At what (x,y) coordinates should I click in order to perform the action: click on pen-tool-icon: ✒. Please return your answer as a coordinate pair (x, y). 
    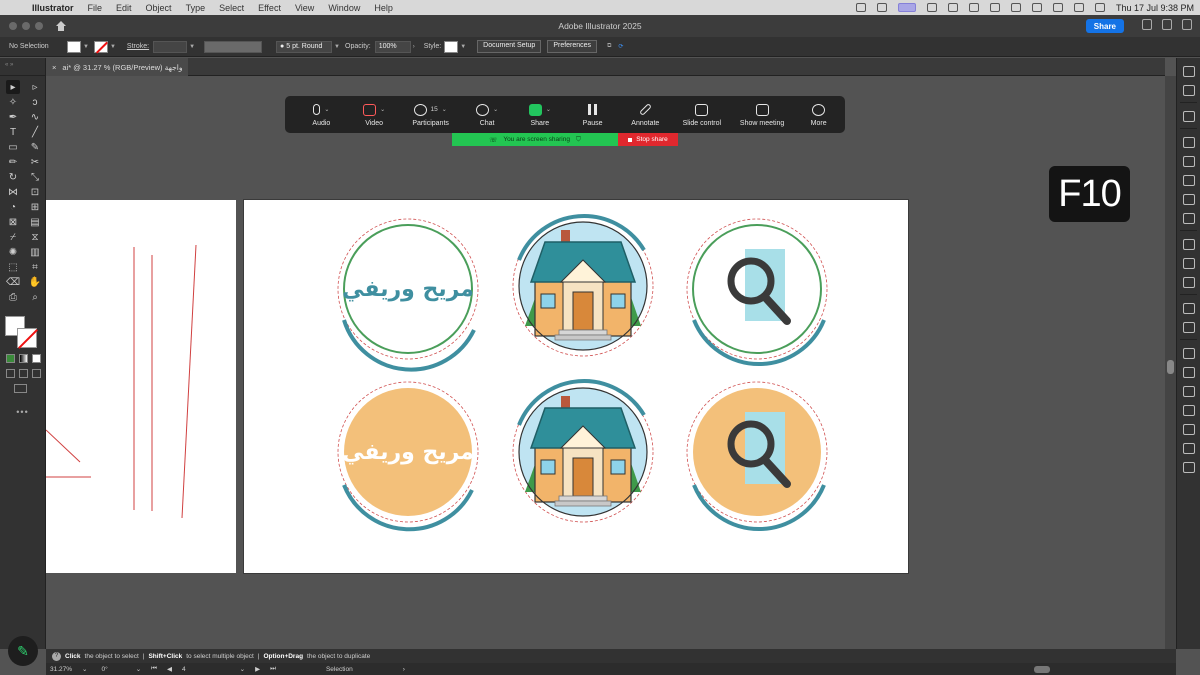
    Looking at the image, I should click on (13, 117).